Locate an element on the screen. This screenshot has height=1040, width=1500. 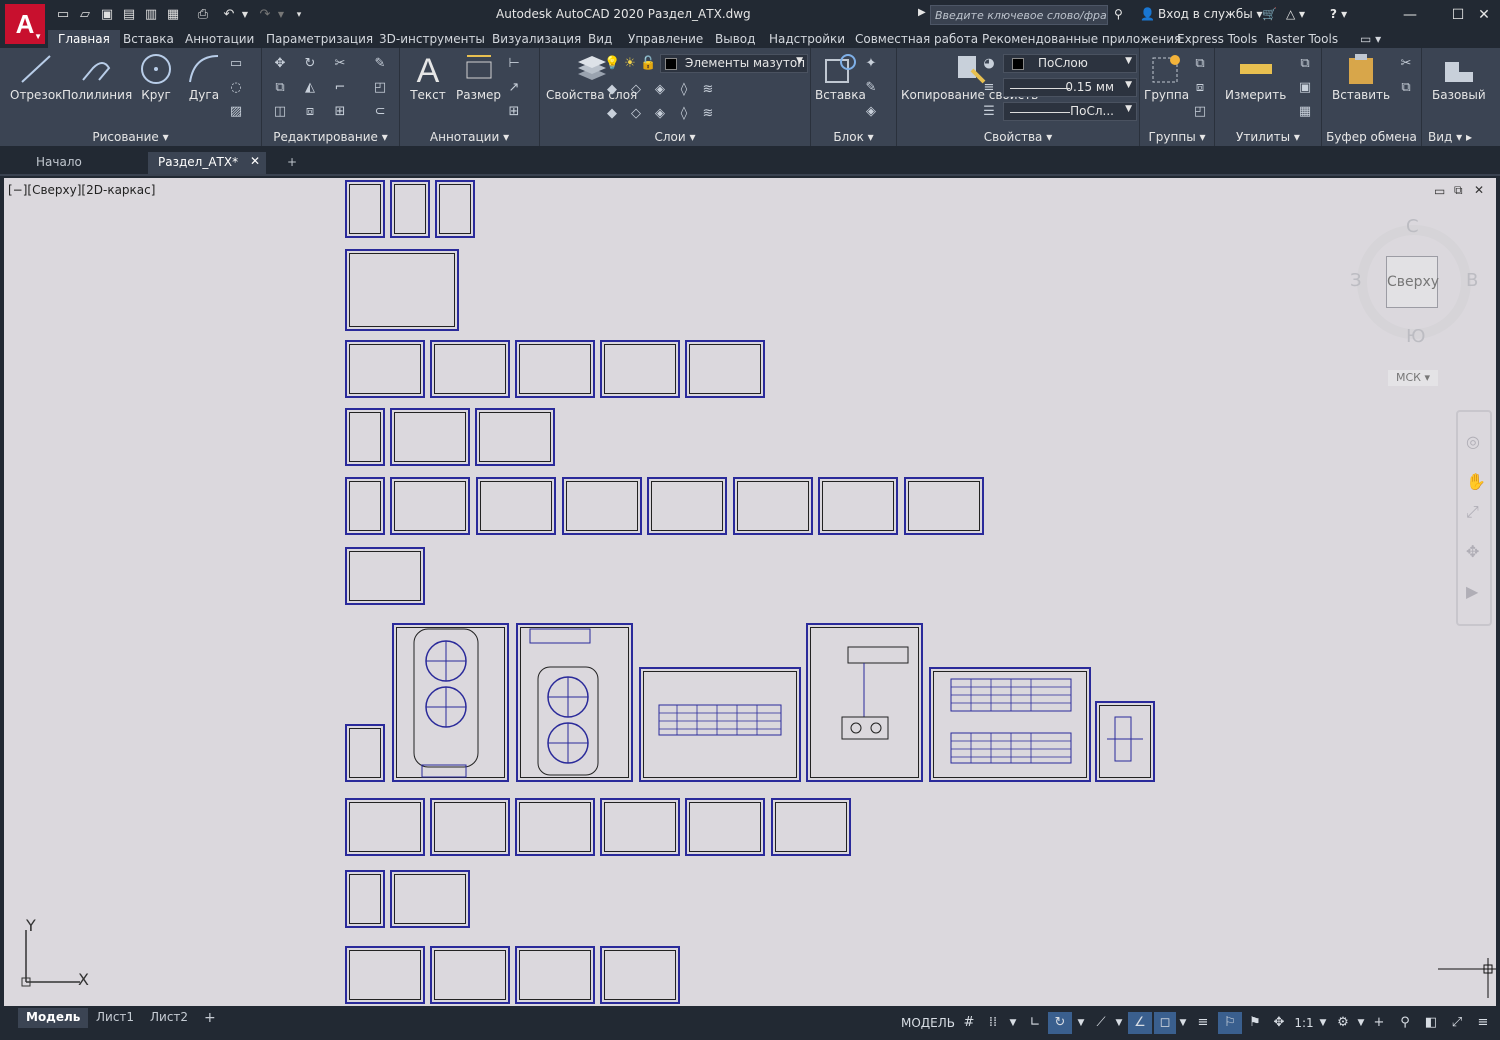
mirror-icon: ◭ is located at coordinates (310, 88).